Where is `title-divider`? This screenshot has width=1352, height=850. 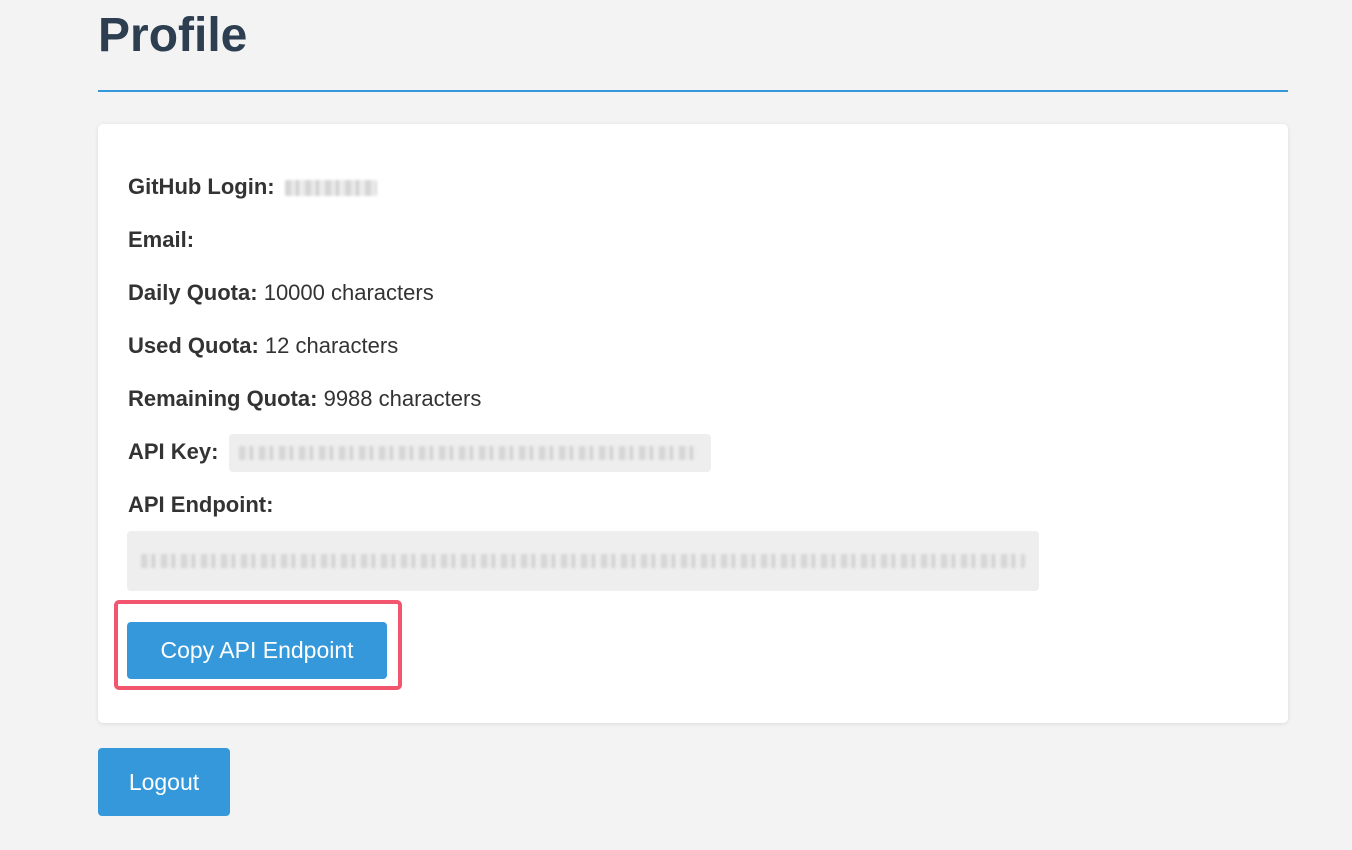 title-divider is located at coordinates (693, 91).